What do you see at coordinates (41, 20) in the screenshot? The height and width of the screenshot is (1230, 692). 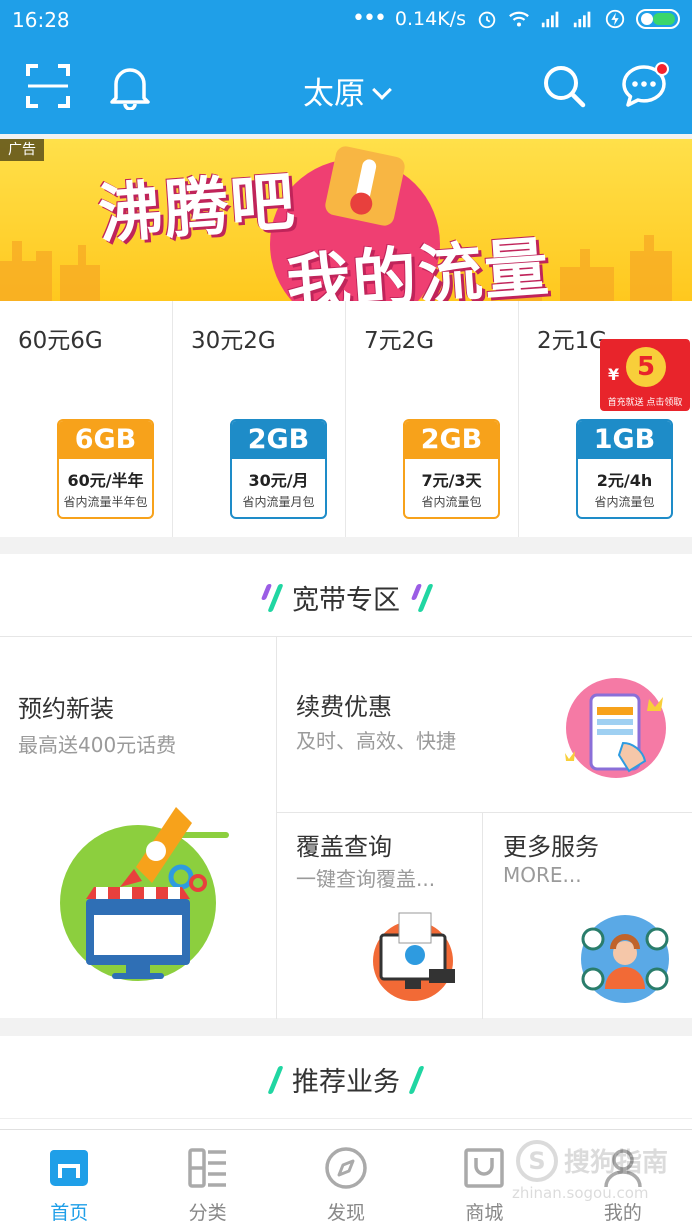 I see `status-time: 16:28` at bounding box center [41, 20].